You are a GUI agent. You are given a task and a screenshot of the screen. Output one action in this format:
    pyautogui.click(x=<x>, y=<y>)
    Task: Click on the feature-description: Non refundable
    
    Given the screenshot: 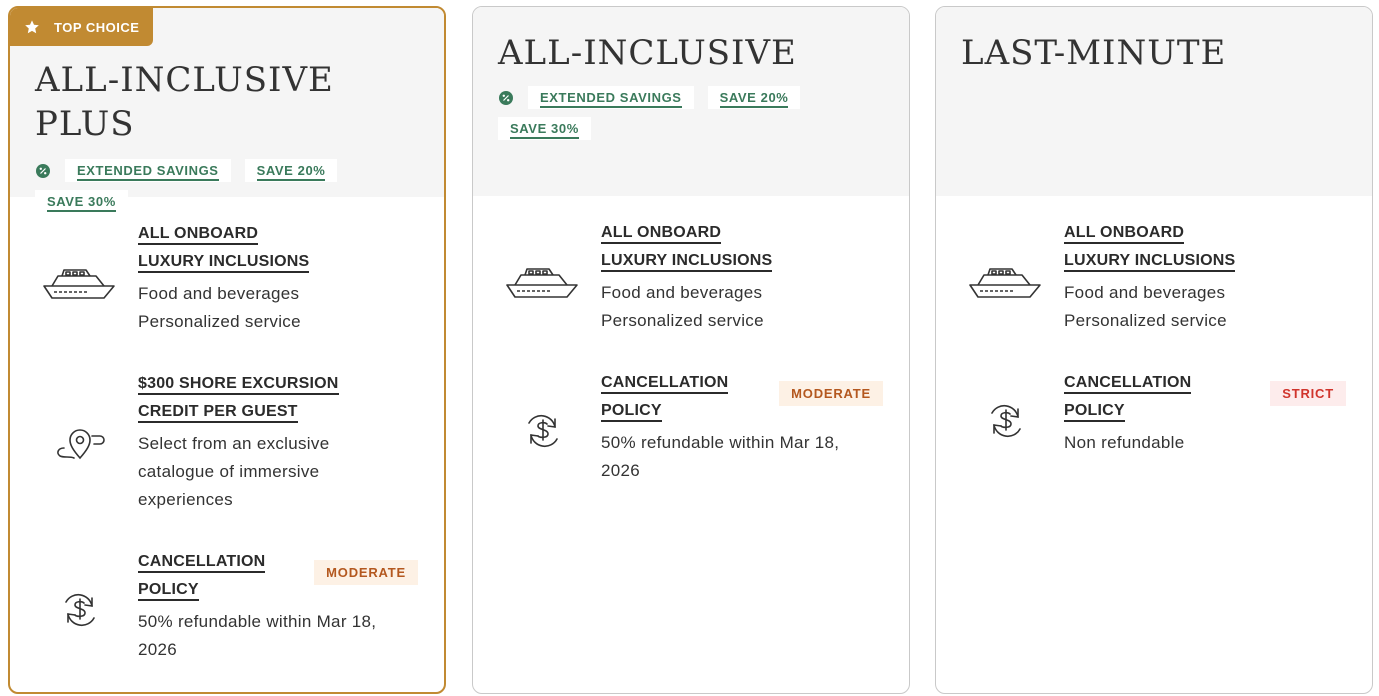 What is the action you would take?
    pyautogui.click(x=1124, y=442)
    